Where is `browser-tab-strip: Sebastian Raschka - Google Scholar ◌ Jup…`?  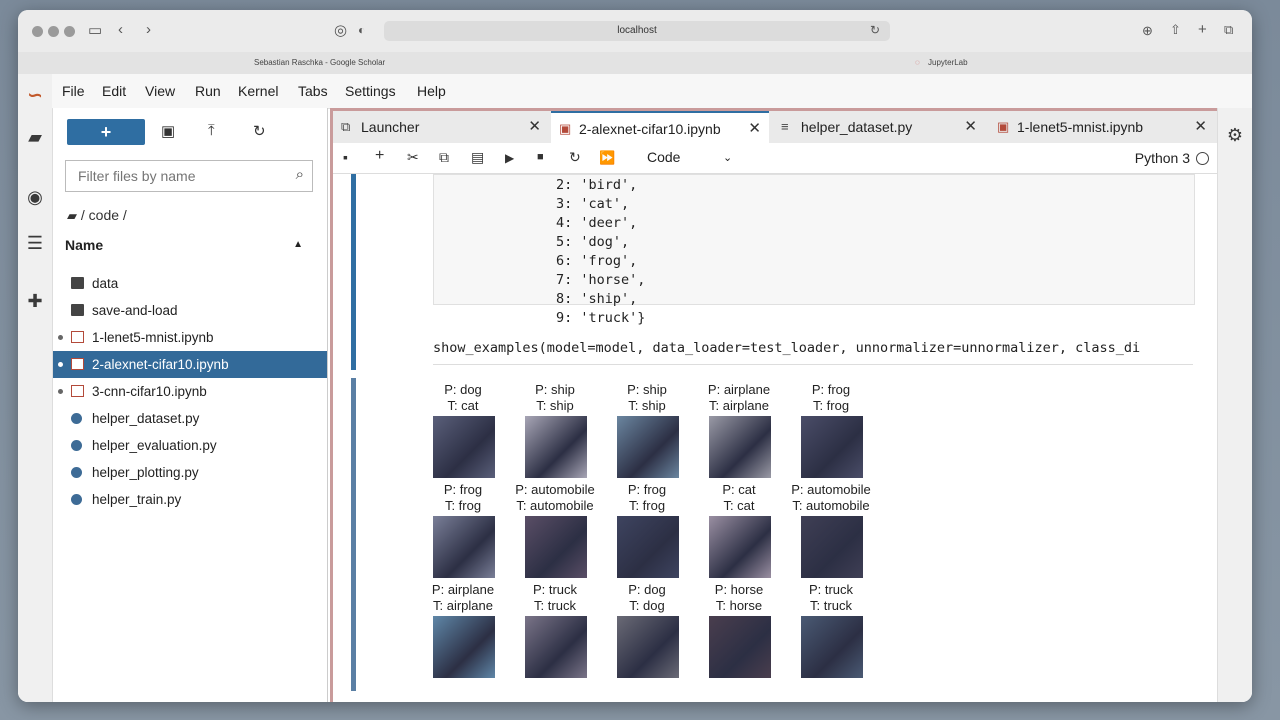
browser-tab-strip: Sebastian Raschka - Google Scholar ◌ Jup… is located at coordinates (635, 63).